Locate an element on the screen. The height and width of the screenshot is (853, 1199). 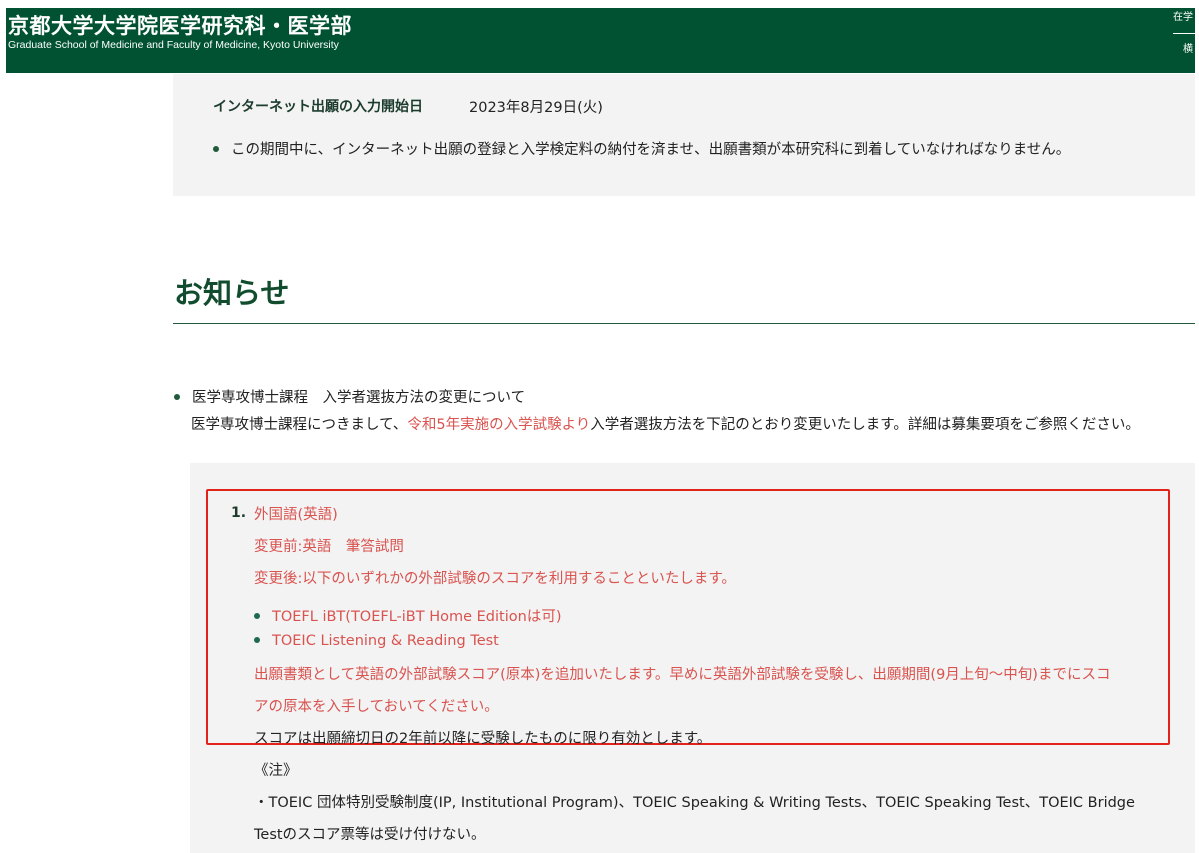
change-before: 変更前:英語 筆答試問 is located at coordinates (329, 547).